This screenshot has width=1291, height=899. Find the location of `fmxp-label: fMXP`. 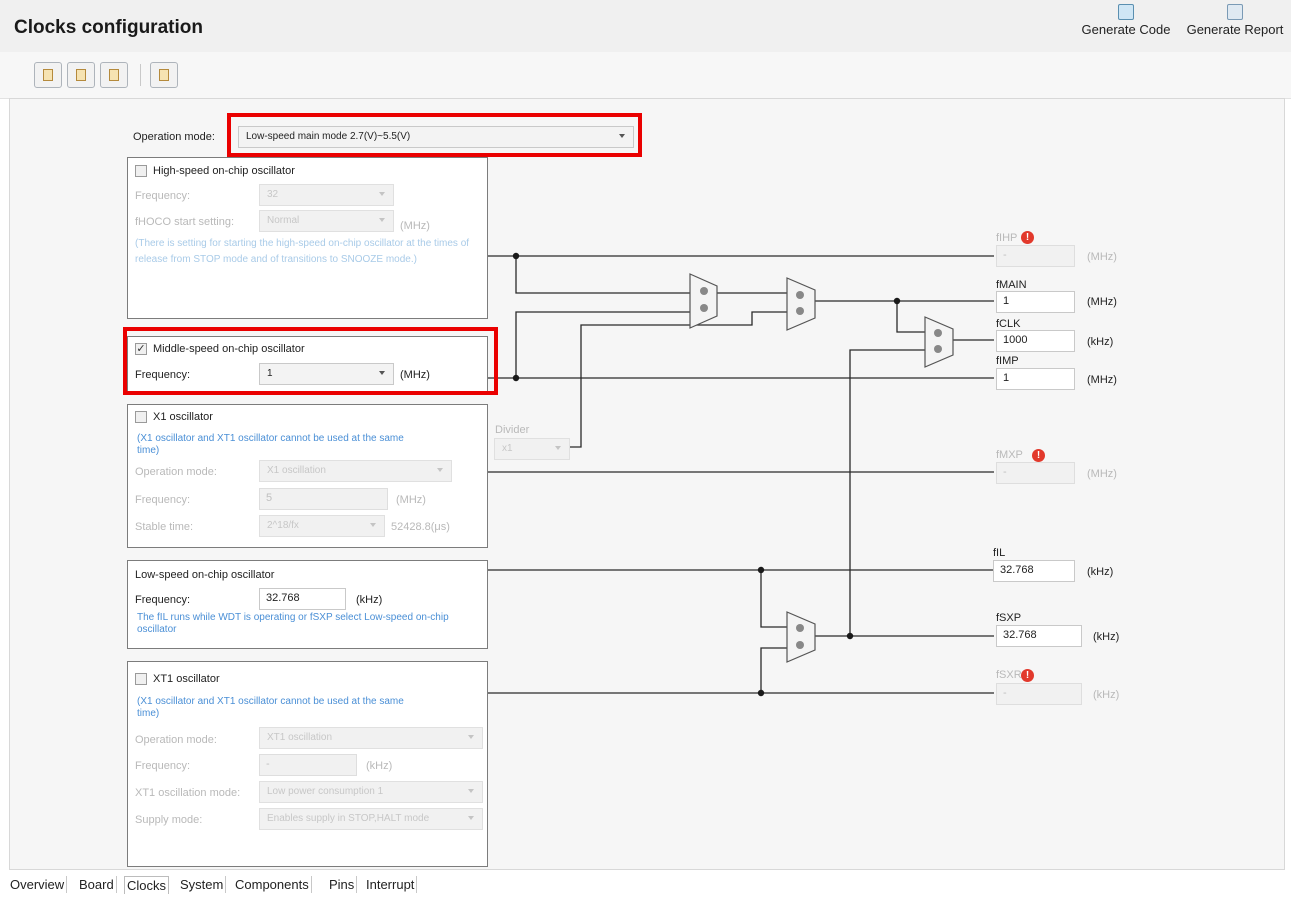

fmxp-label: fMXP is located at coordinates (1009, 455).